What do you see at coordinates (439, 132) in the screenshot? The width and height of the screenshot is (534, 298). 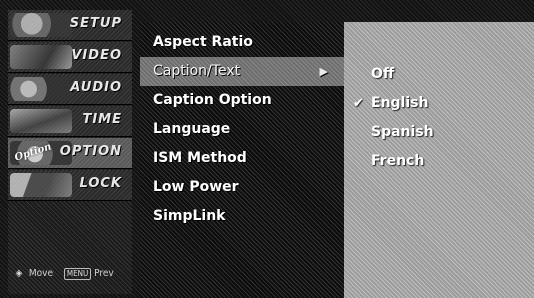 I see `option-spanish: Spanish` at bounding box center [439, 132].